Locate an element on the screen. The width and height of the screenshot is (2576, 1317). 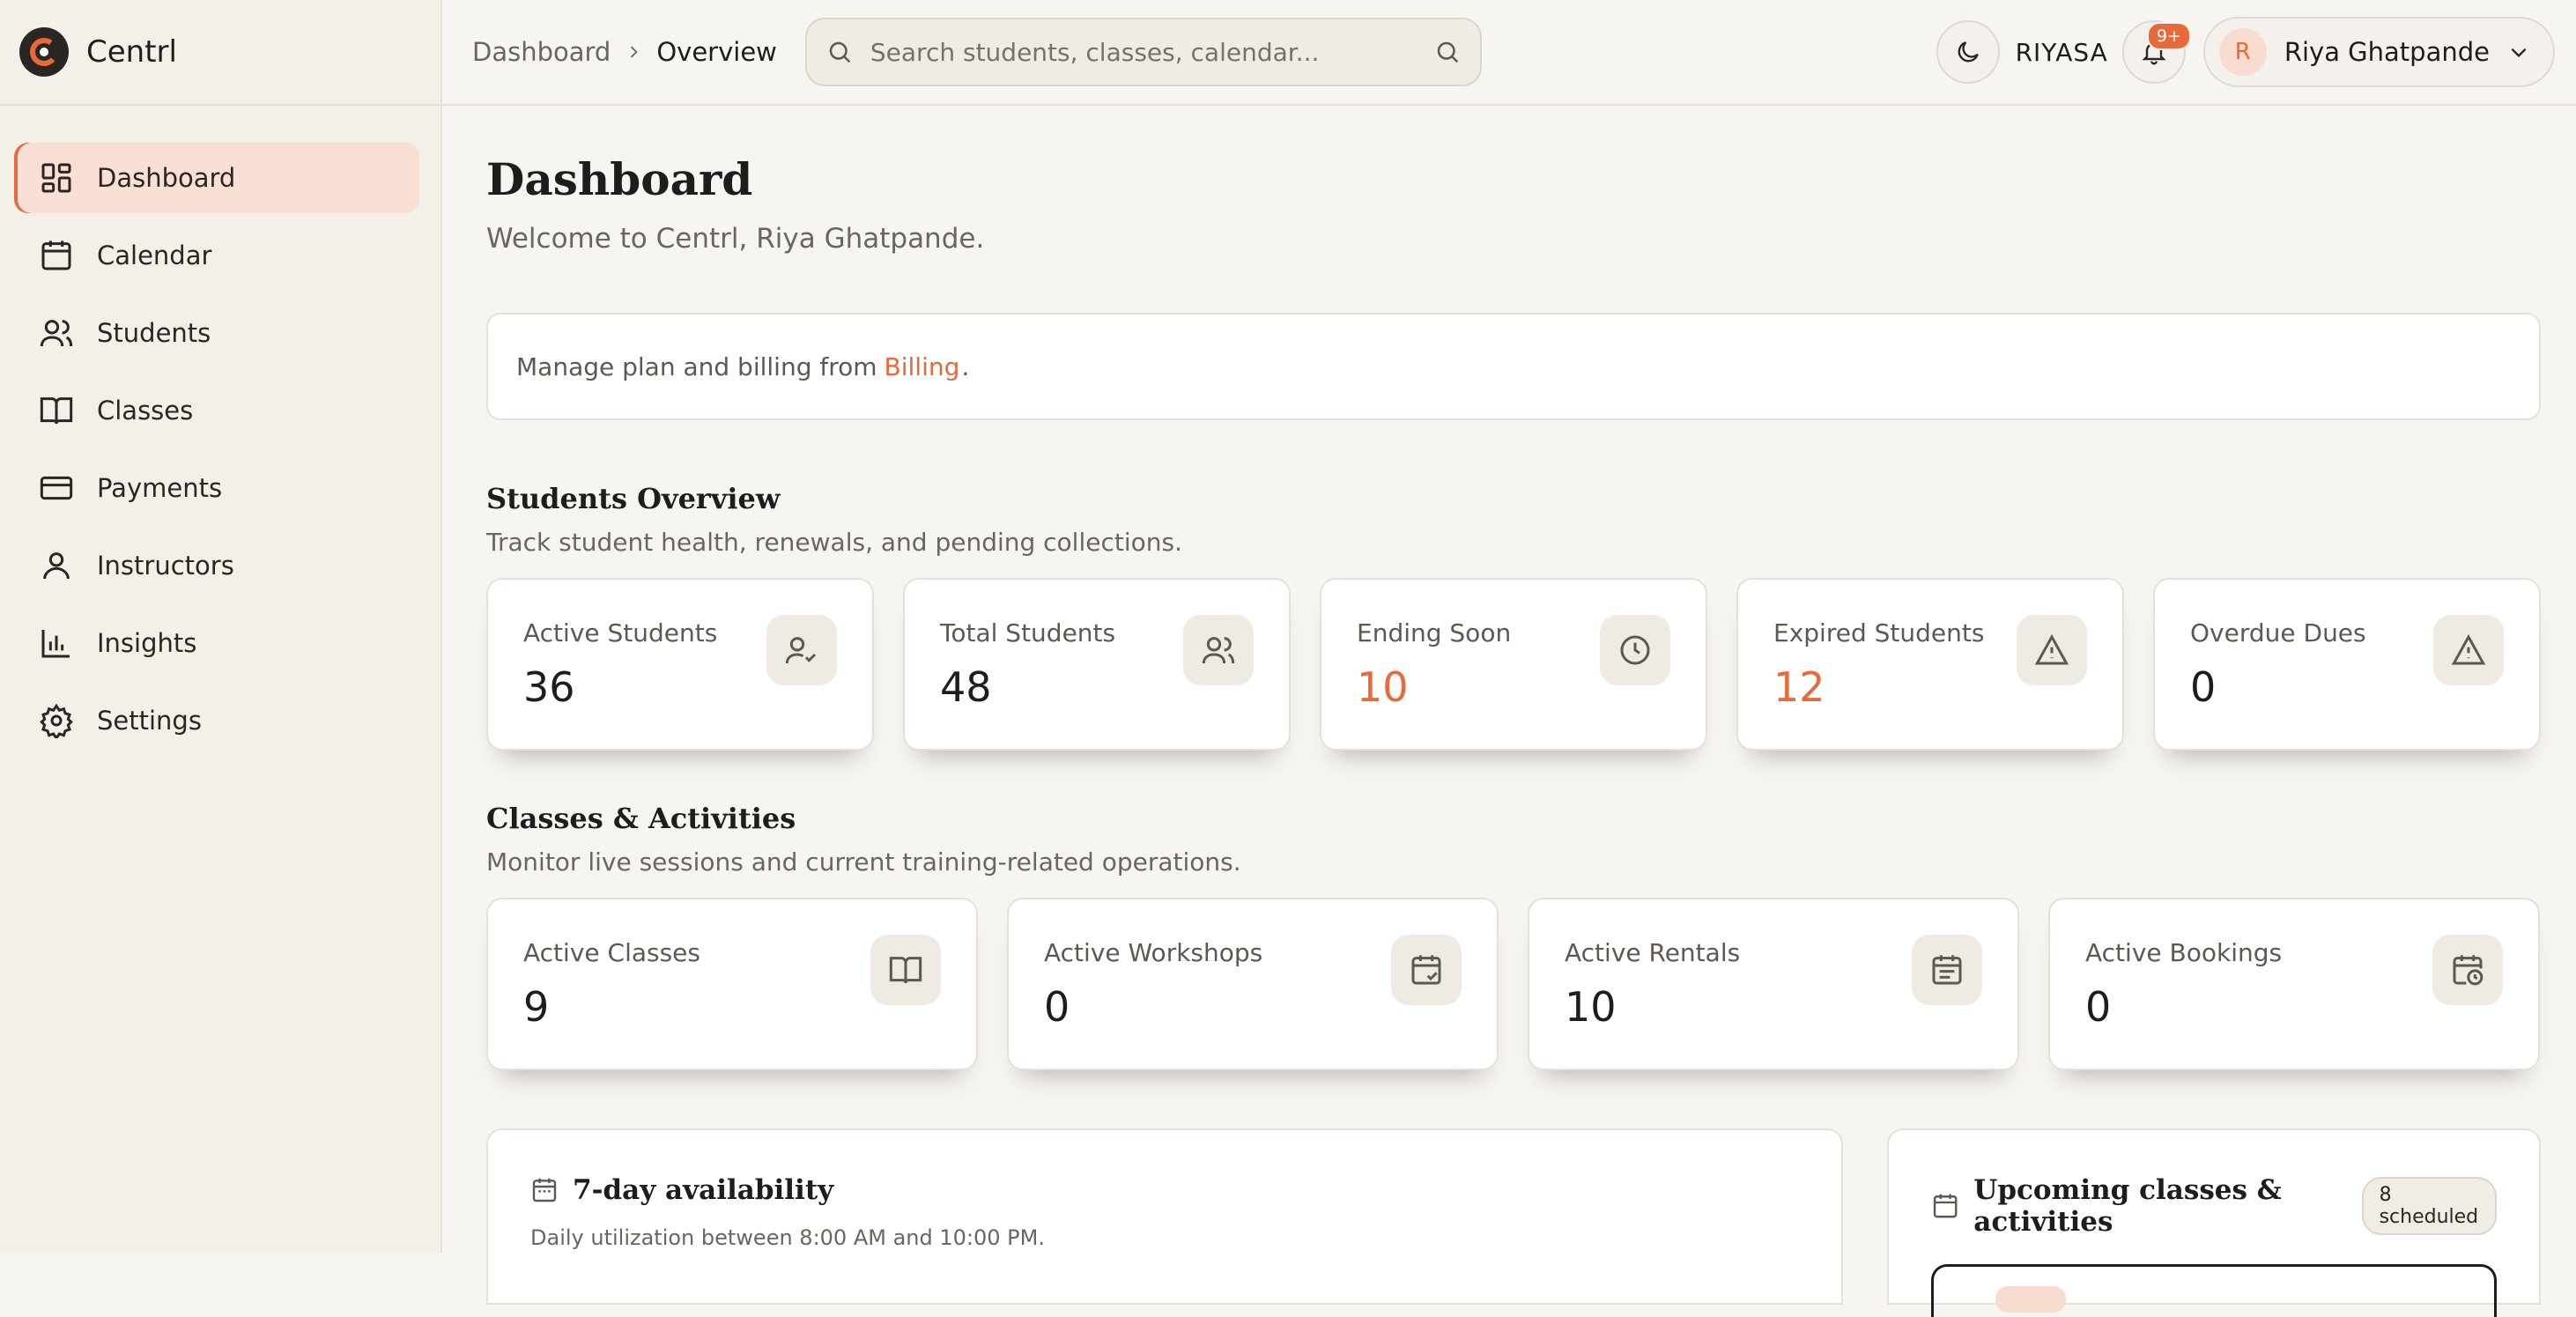
sidebar-item-settings: Settings is located at coordinates (217, 720).